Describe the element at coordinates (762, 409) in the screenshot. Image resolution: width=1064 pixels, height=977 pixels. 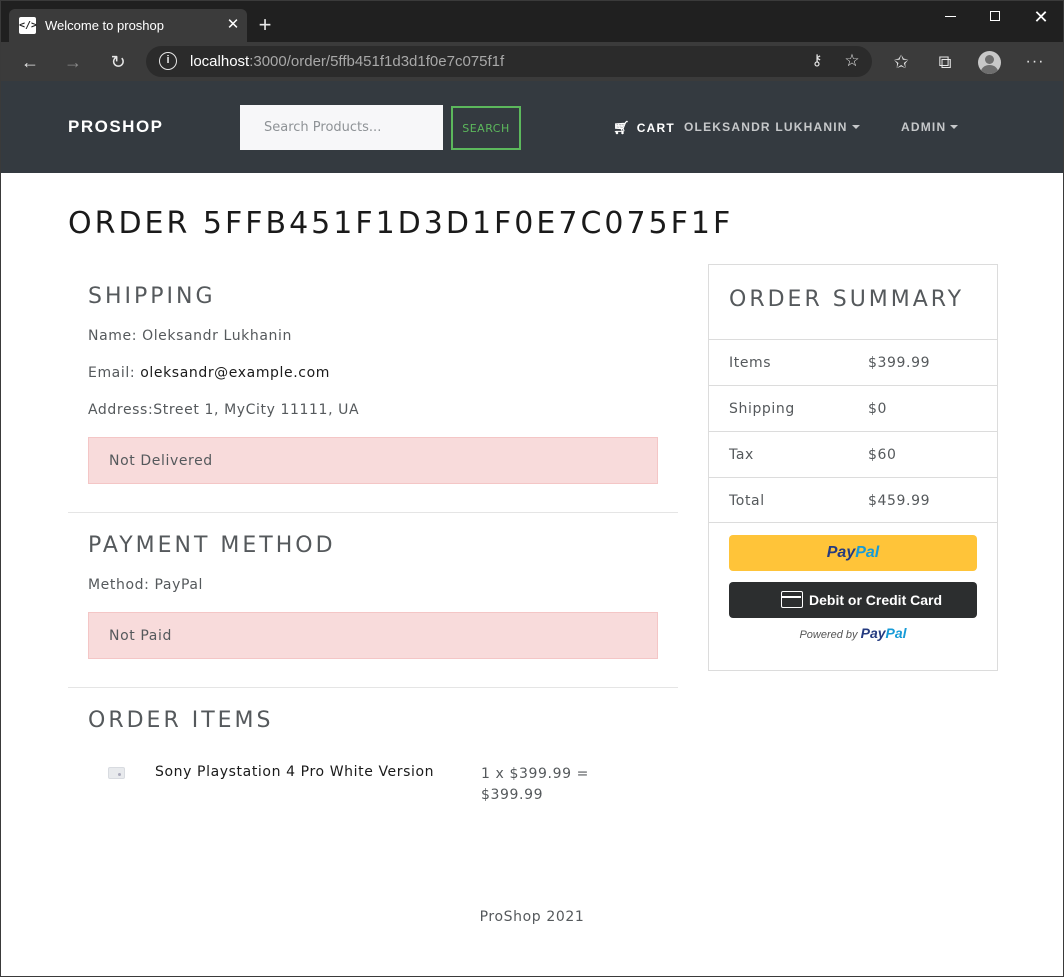
I see `summary-label: Shipping` at that location.